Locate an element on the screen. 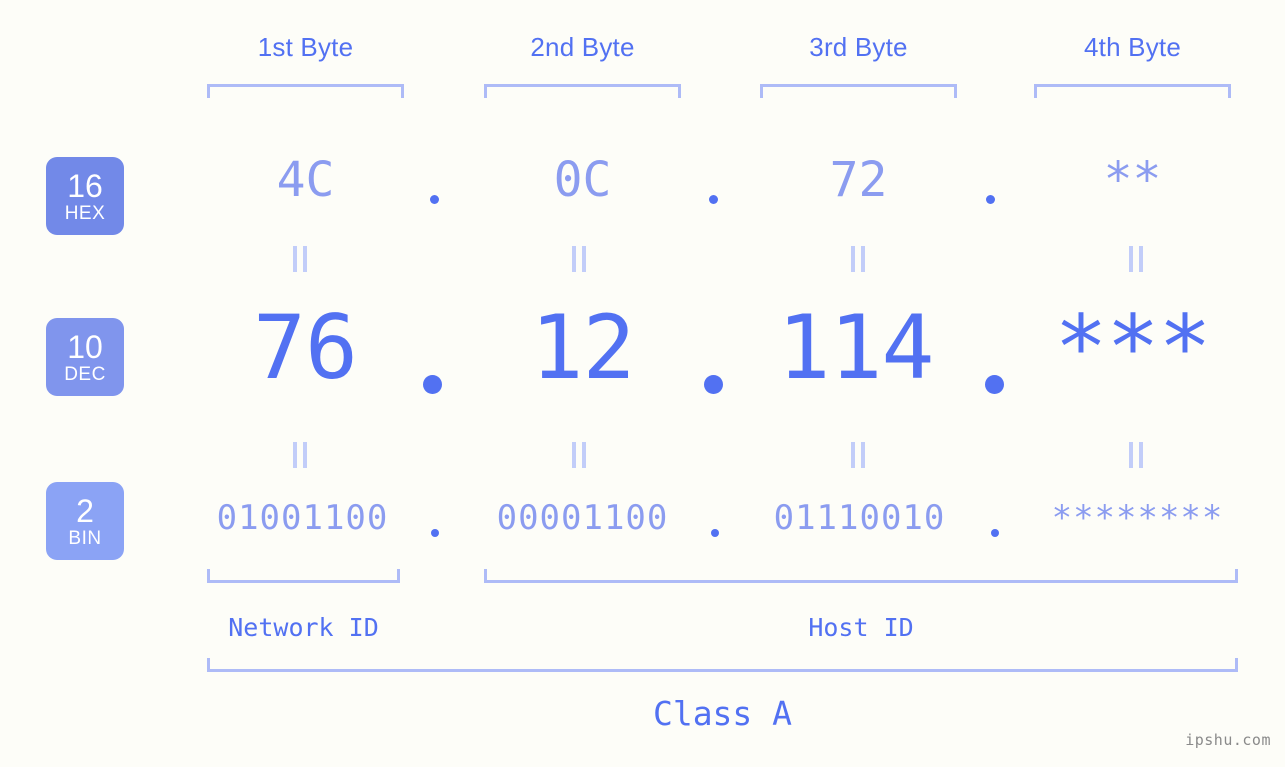 The width and height of the screenshot is (1285, 767). class-bracket is located at coordinates (722, 665).